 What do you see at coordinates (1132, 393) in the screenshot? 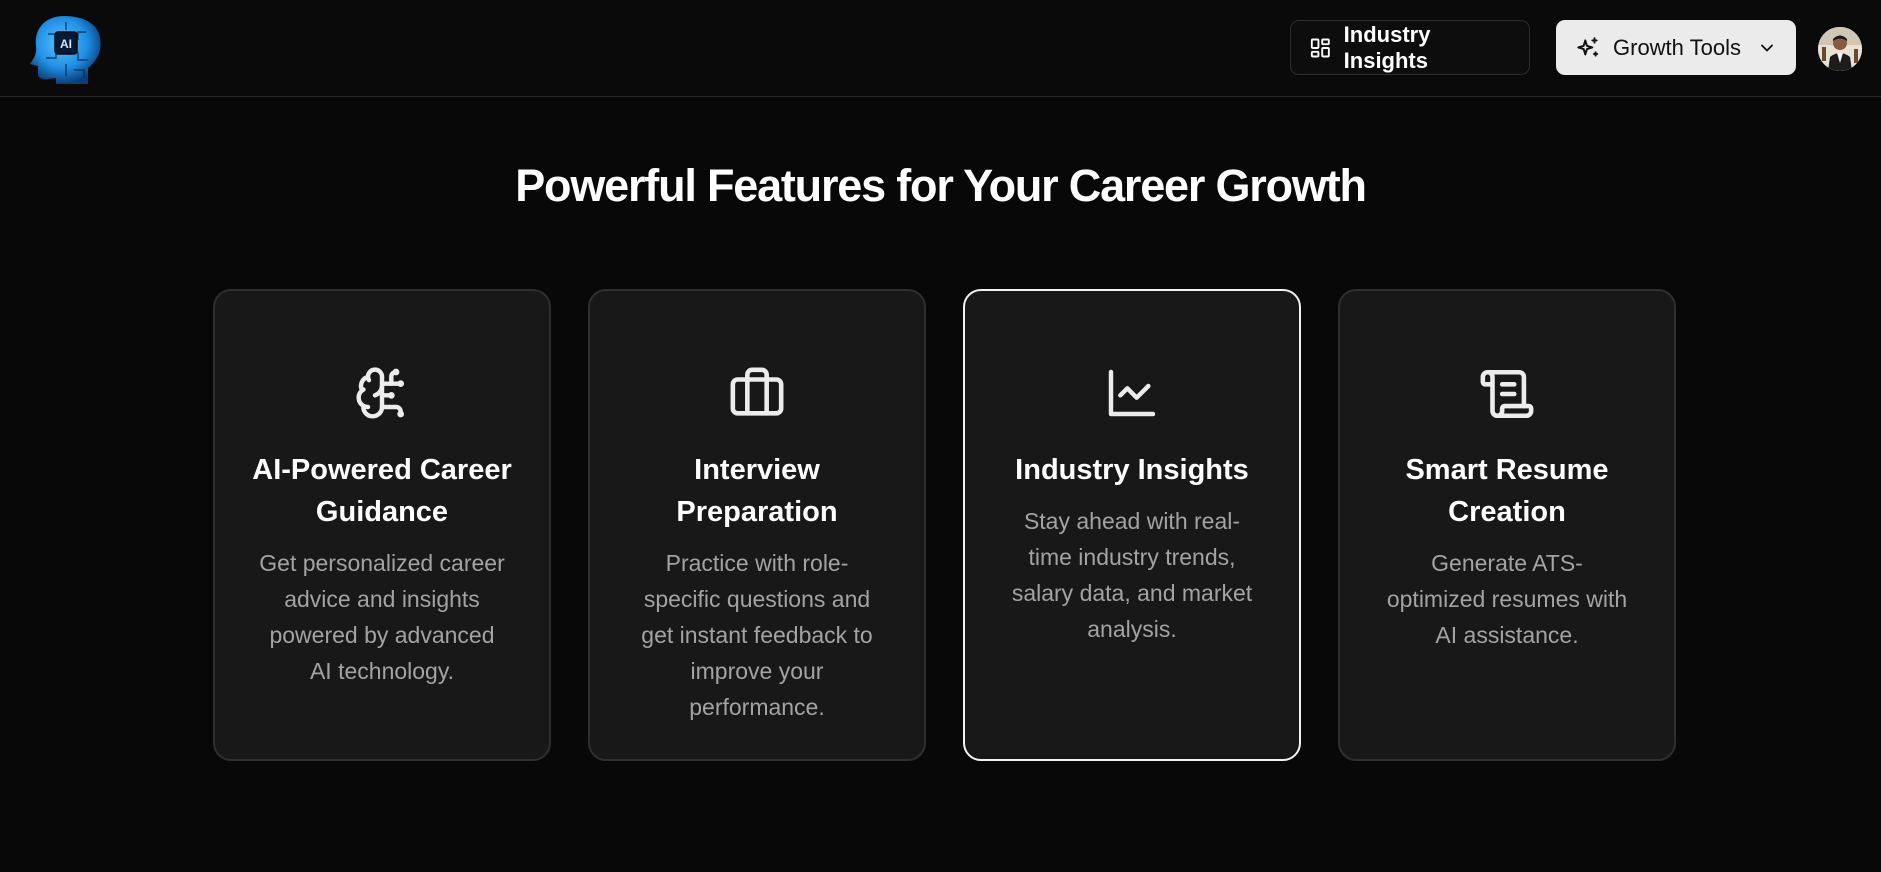
I see `line-chart-icon` at bounding box center [1132, 393].